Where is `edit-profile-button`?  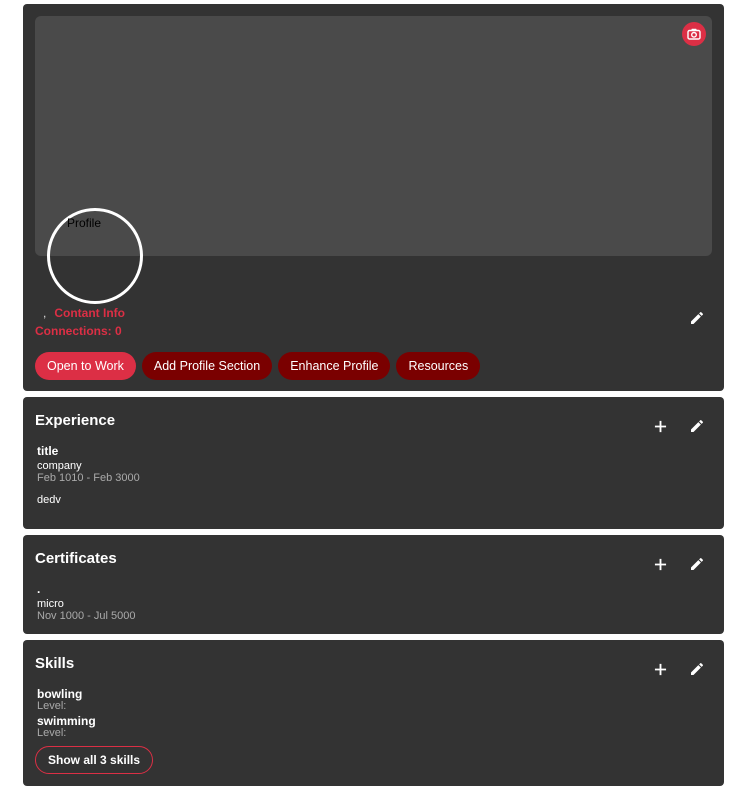 edit-profile-button is located at coordinates (697, 318).